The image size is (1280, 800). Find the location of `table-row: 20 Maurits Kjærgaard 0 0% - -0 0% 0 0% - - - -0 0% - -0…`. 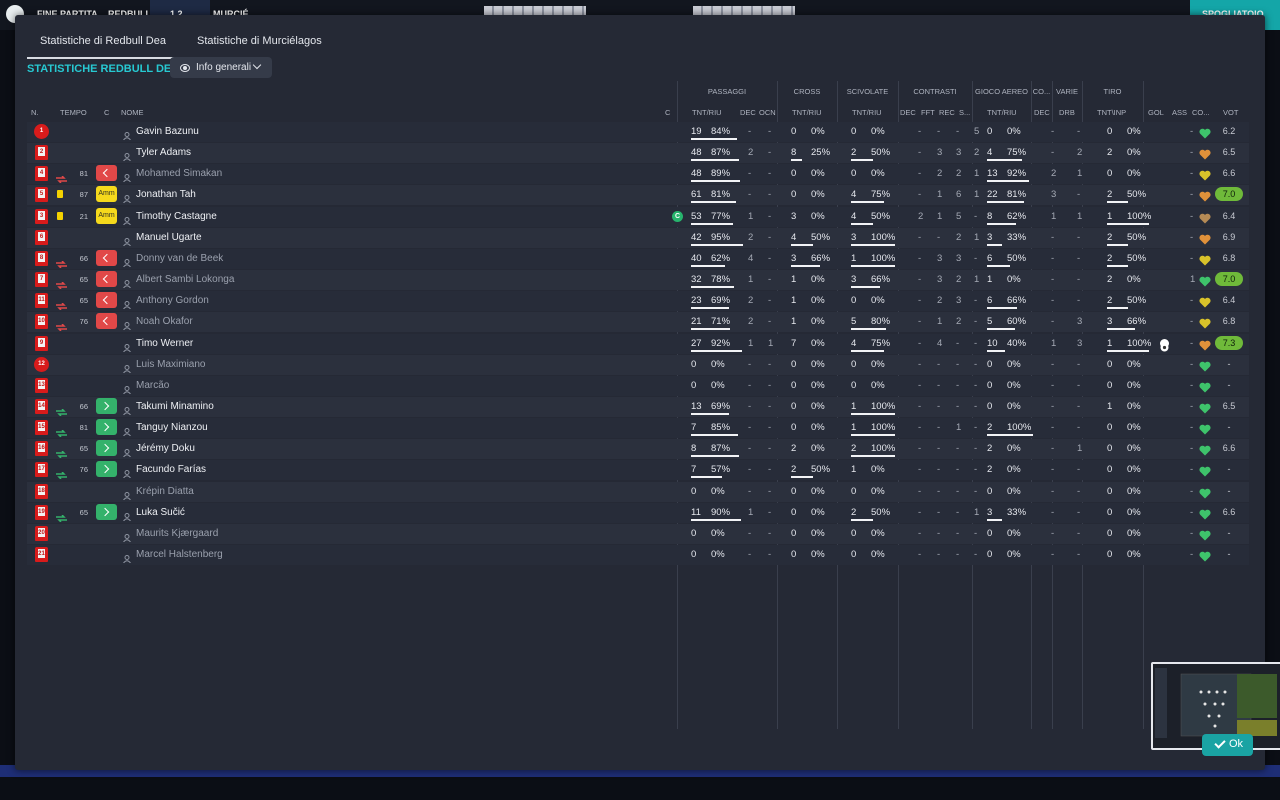

table-row: 20 Maurits Kjærgaard 0 0% - -0 0% 0 0% - - - -0 0% - -0… is located at coordinates (638, 533).